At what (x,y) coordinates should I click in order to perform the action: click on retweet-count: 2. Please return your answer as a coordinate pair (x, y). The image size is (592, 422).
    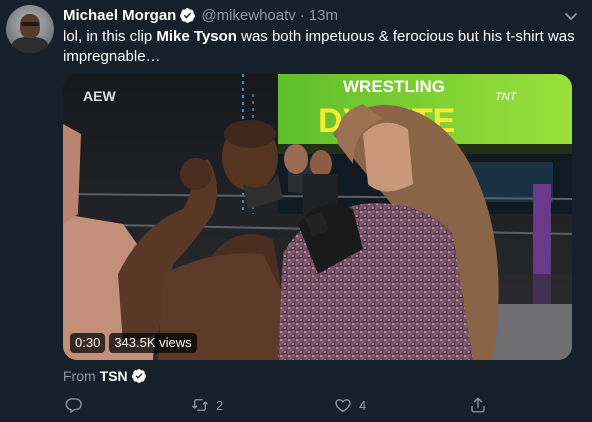
    Looking at the image, I should click on (220, 405).